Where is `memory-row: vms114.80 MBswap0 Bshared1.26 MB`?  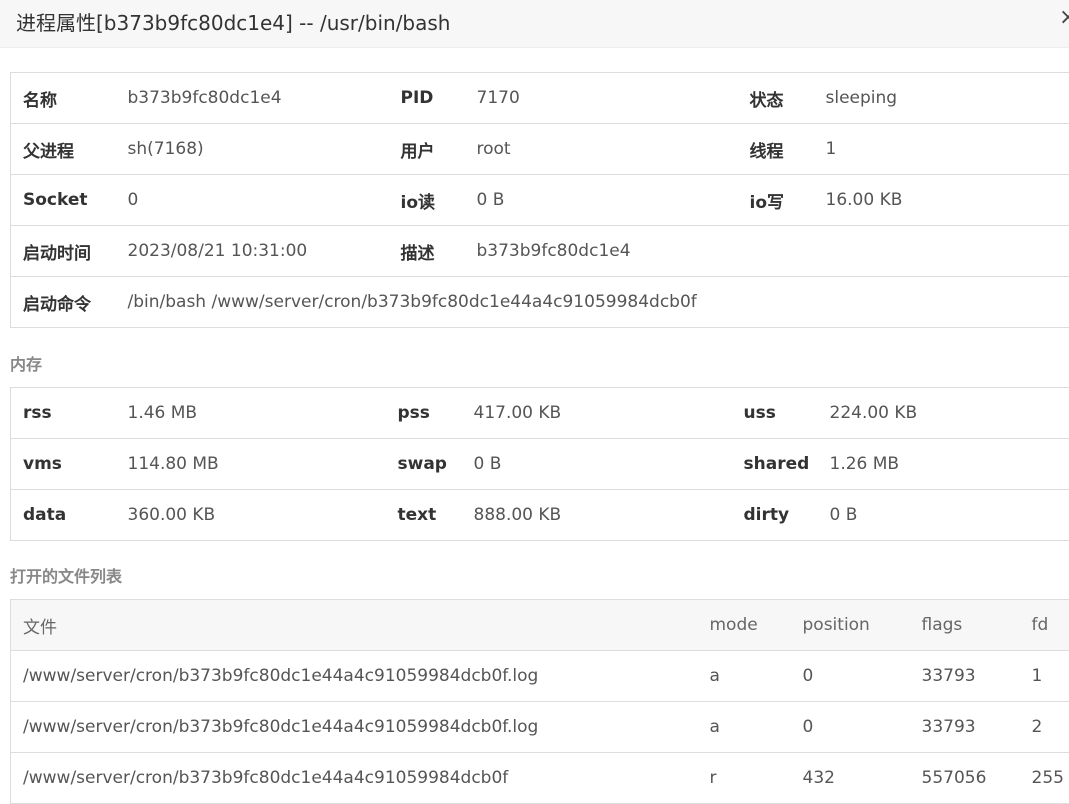
memory-row: vms114.80 MBswap0 Bshared1.26 MB is located at coordinates (540, 464).